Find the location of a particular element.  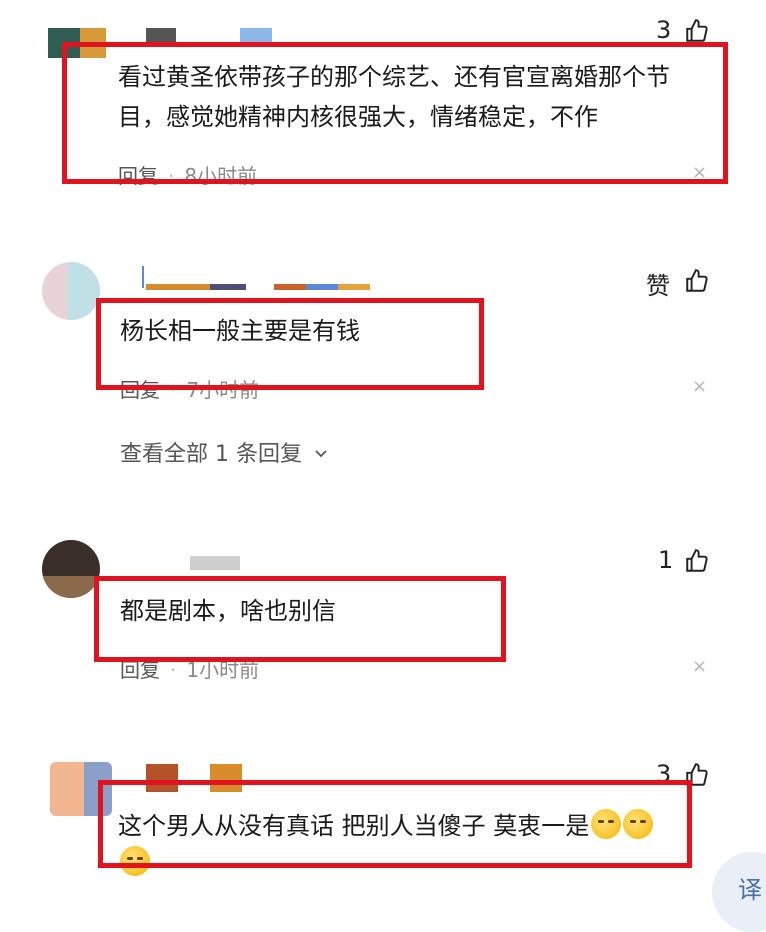

timestamp: 1小时前 is located at coordinates (223, 670).